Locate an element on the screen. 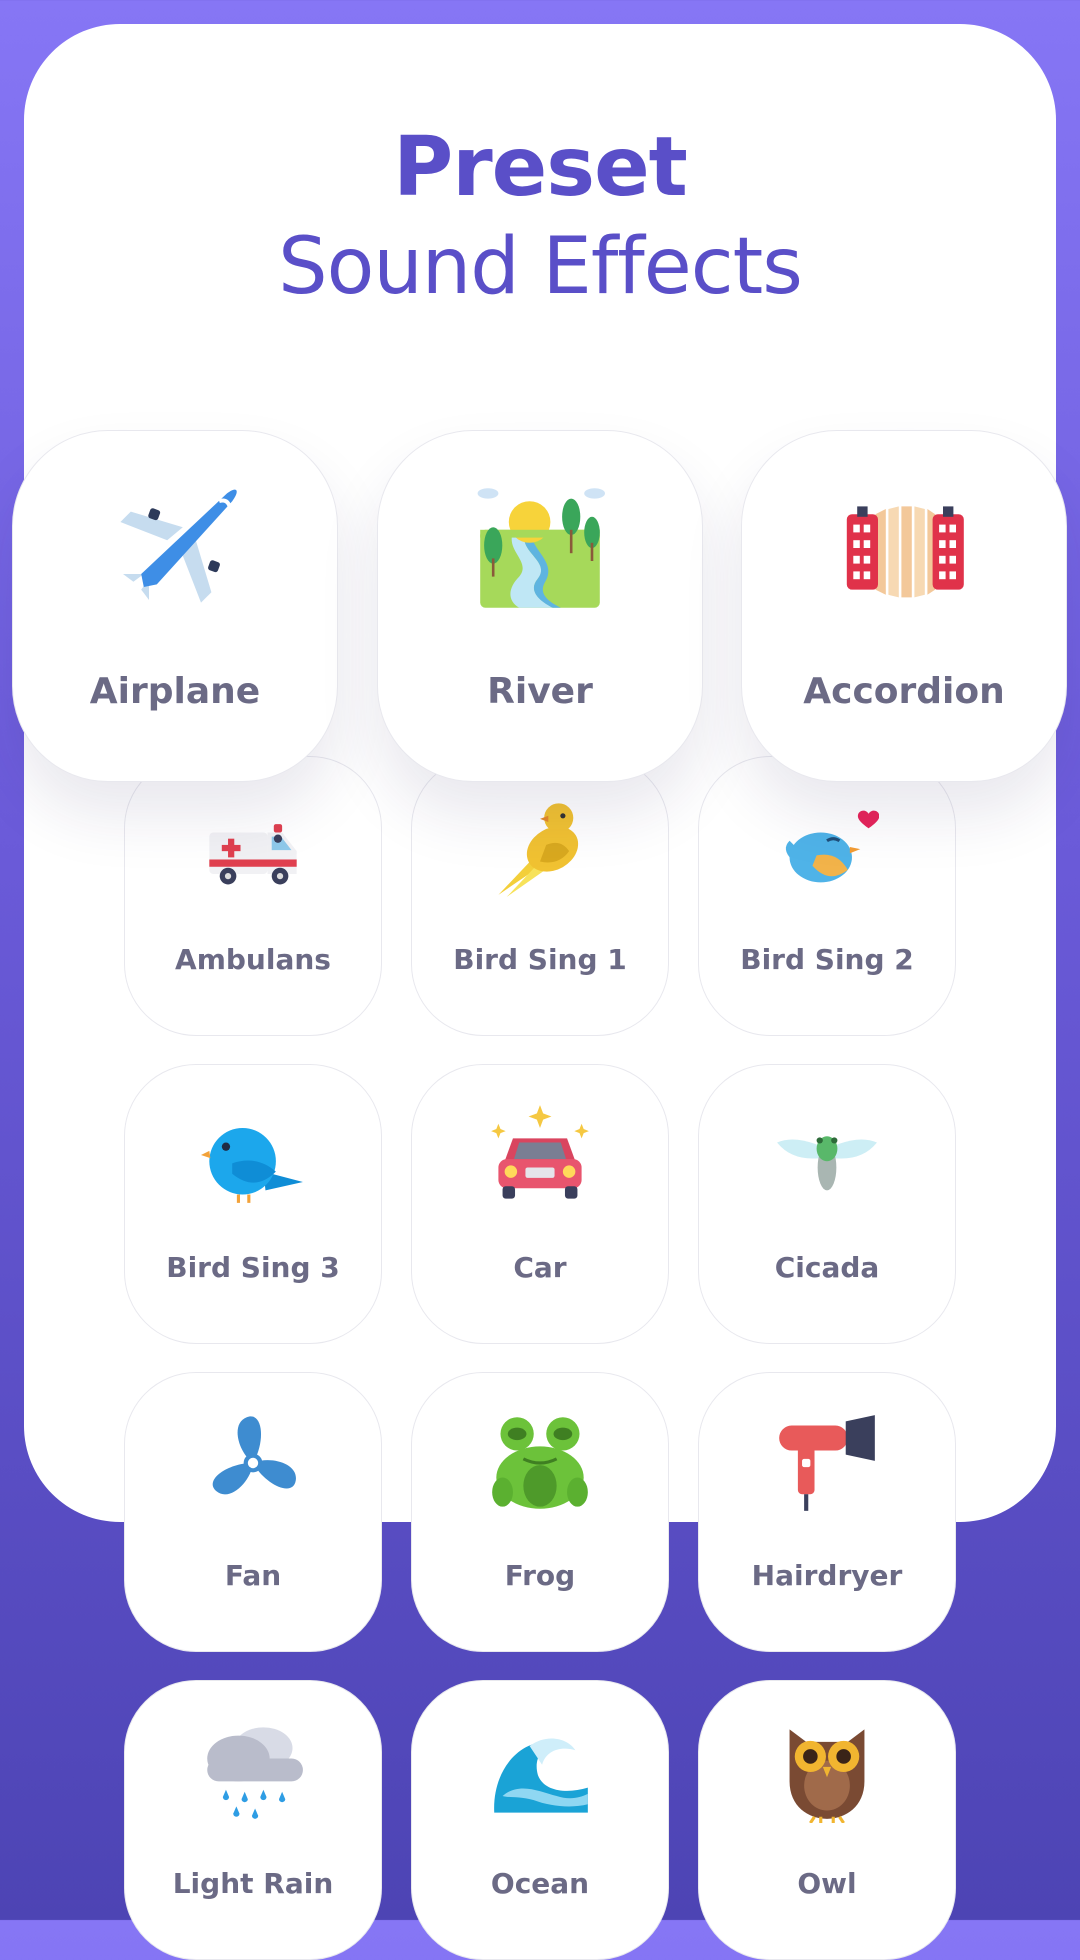 Image resolution: width=1080 pixels, height=1960 pixels. sound-label: Light Rain is located at coordinates (253, 1883).